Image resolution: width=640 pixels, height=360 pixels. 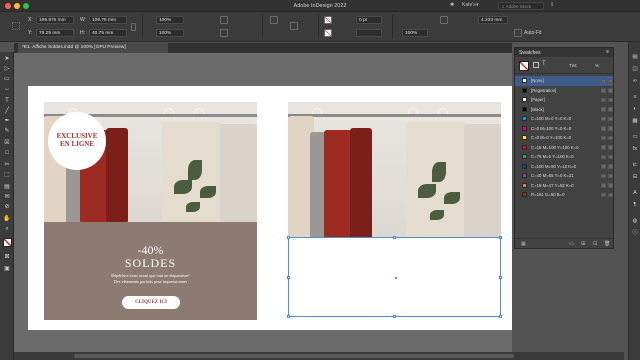 What do you see at coordinates (564, 167) in the screenshot?
I see `swatch-item: C=100 M=90 Y=10 K=0` at bounding box center [564, 167].